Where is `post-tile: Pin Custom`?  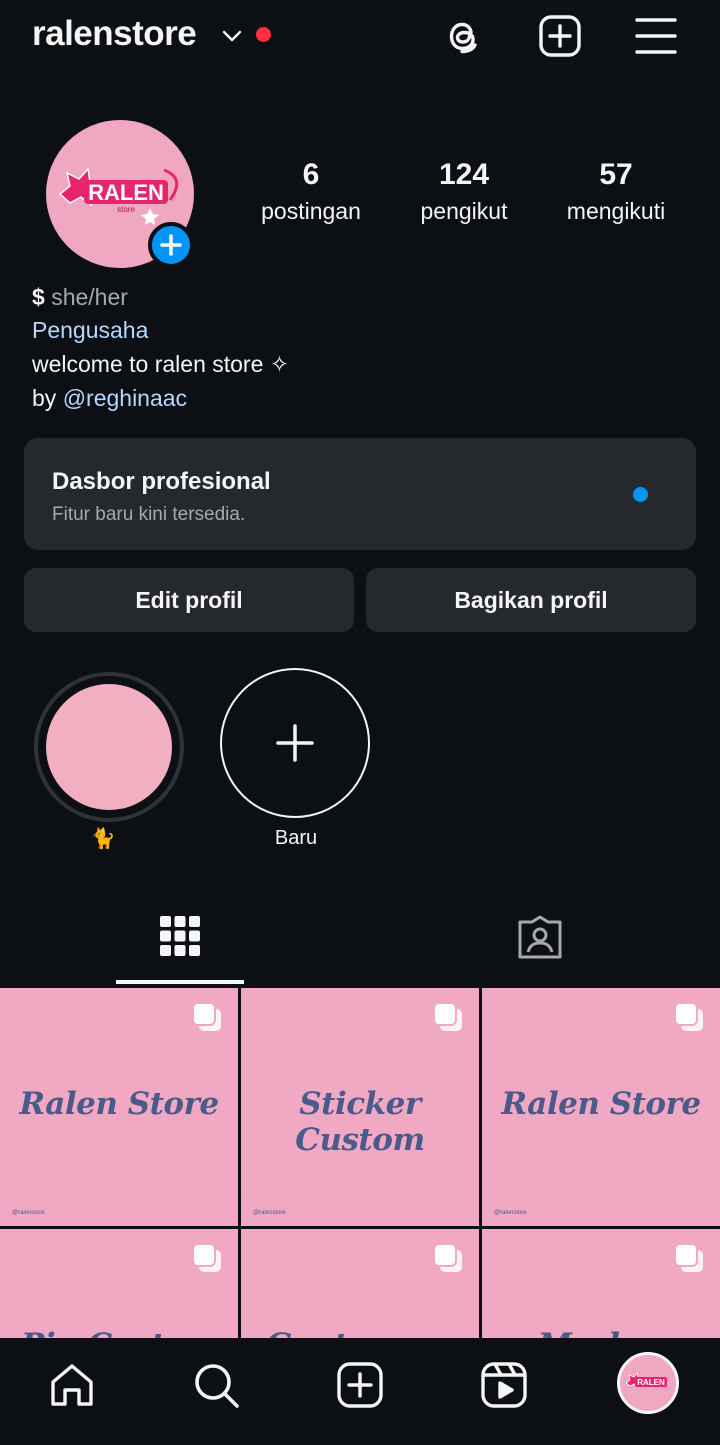 post-tile: Pin Custom is located at coordinates (119, 1283).